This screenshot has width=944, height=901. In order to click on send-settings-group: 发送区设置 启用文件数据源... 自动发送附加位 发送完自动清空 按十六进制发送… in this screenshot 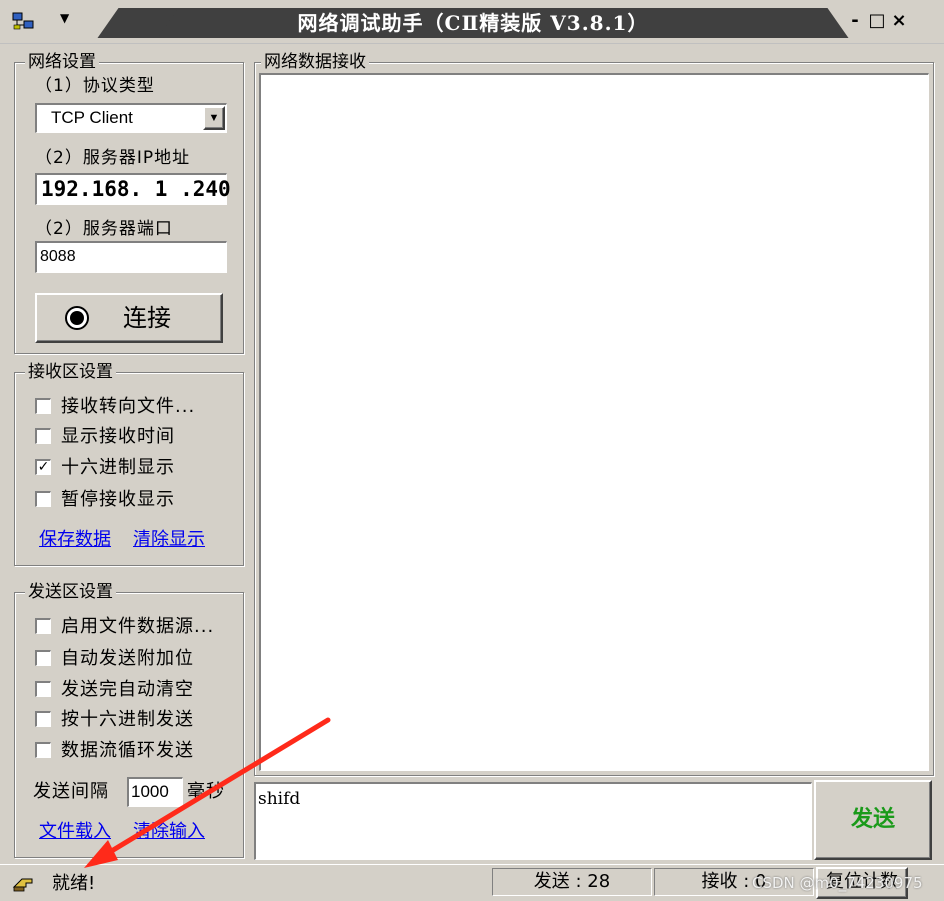, I will do `click(129, 719)`.